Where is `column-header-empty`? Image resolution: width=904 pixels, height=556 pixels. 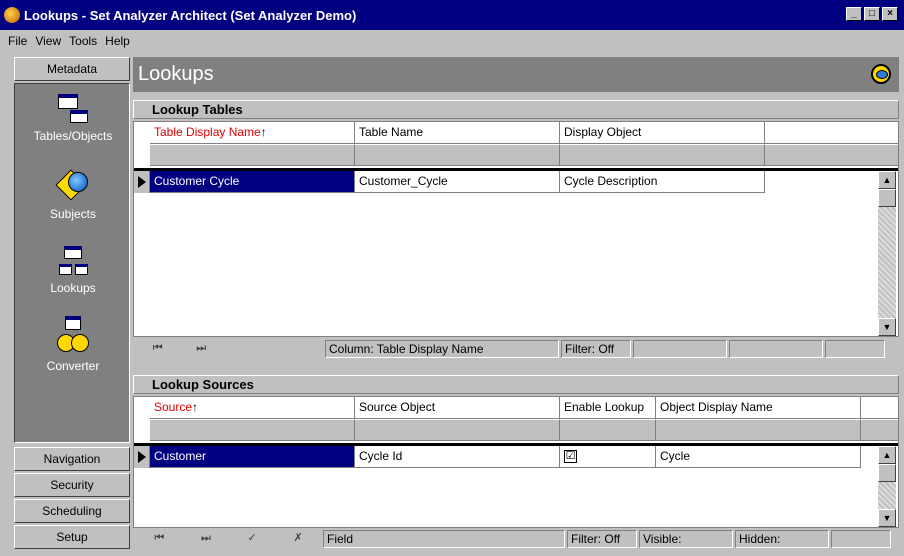 column-header-empty is located at coordinates (831, 133).